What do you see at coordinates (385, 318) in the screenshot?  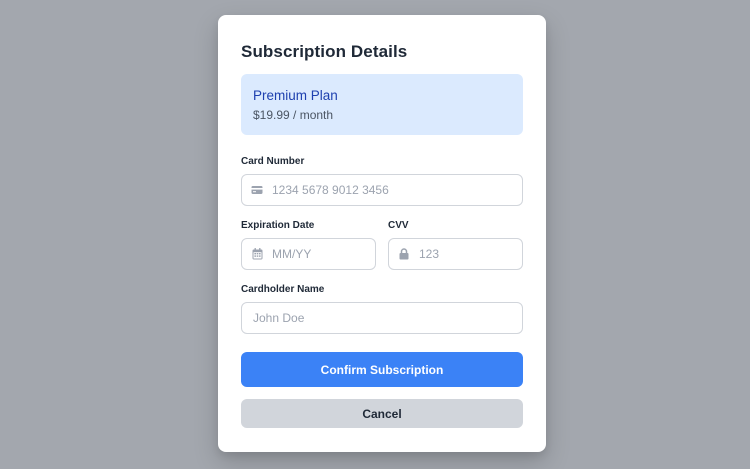 I see `cardholder-name-input` at bounding box center [385, 318].